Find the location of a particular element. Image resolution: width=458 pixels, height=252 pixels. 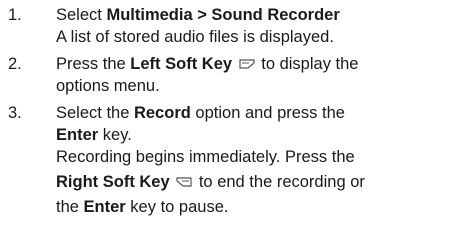

right-soft-key-icon is located at coordinates (184, 182).